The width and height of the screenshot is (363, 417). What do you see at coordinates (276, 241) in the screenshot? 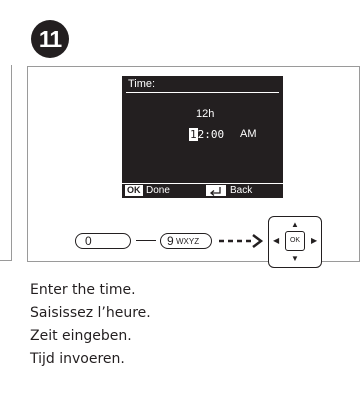
I see `left-arrow-icon: ◀` at bounding box center [276, 241].